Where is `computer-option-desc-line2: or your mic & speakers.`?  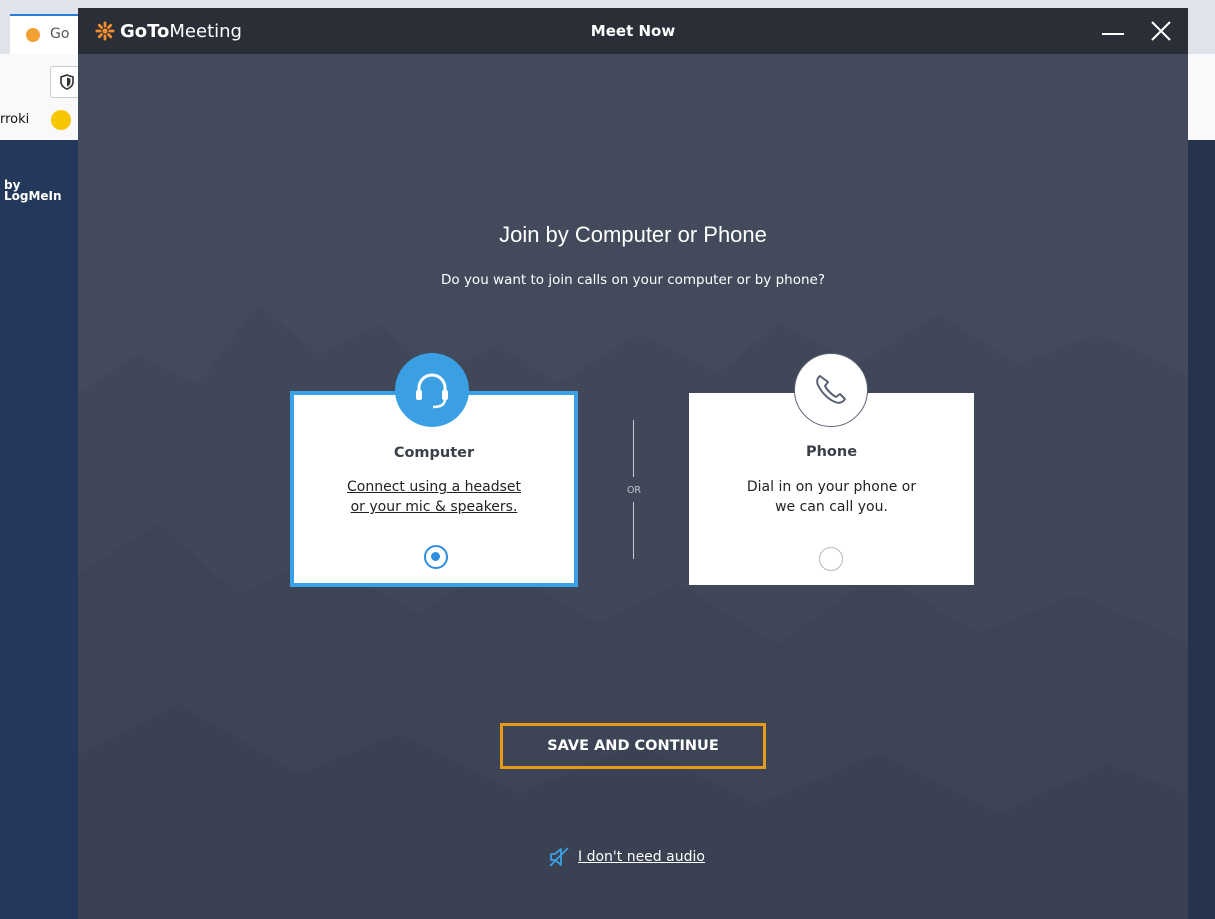
computer-option-desc-line2: or your mic & speakers. is located at coordinates (434, 507).